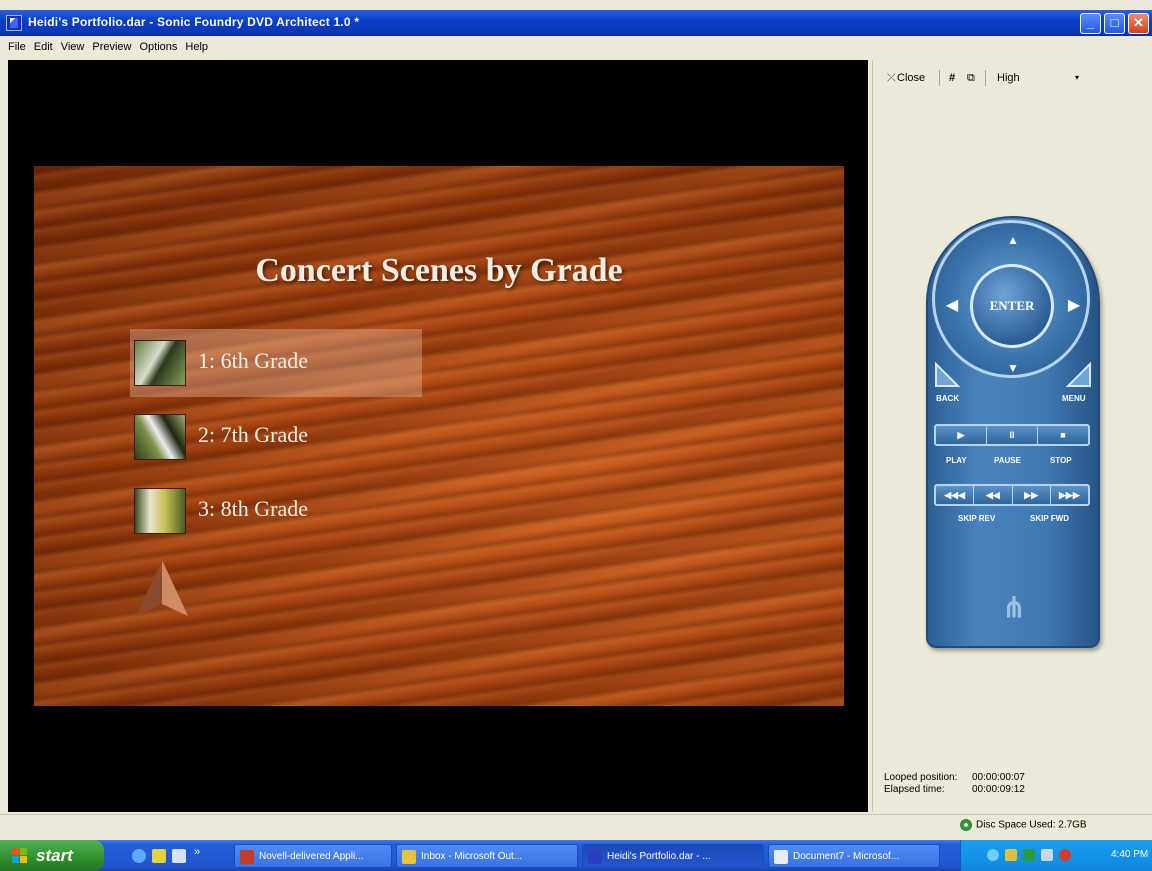 This screenshot has width=1152, height=871. I want to click on quicklaunch-overflow-icon: », so click(197, 852).